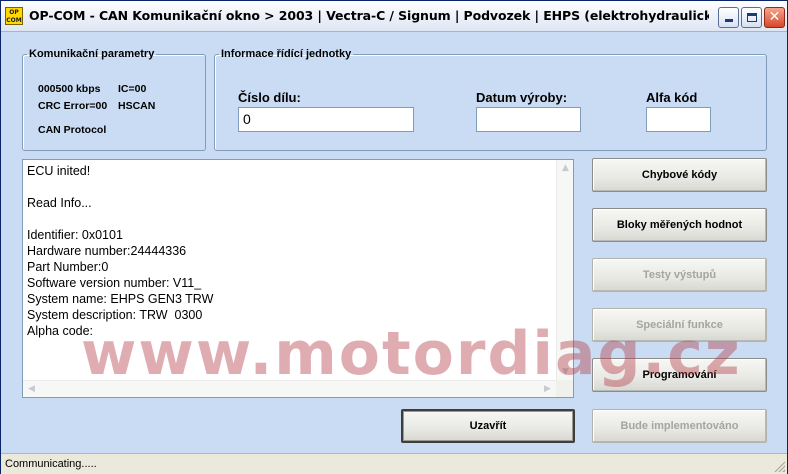 The image size is (788, 474). What do you see at coordinates (565, 168) in the screenshot?
I see `scroll-up-arrow-icon: ▲` at bounding box center [565, 168].